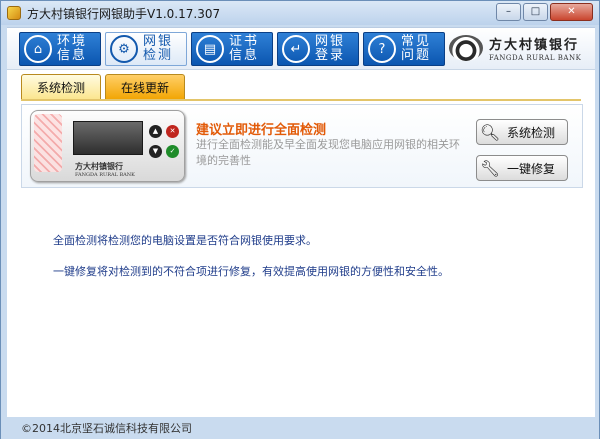 This screenshot has height=439, width=600. What do you see at coordinates (490, 168) in the screenshot?
I see `wrench-icon: 🔧︎` at bounding box center [490, 168].